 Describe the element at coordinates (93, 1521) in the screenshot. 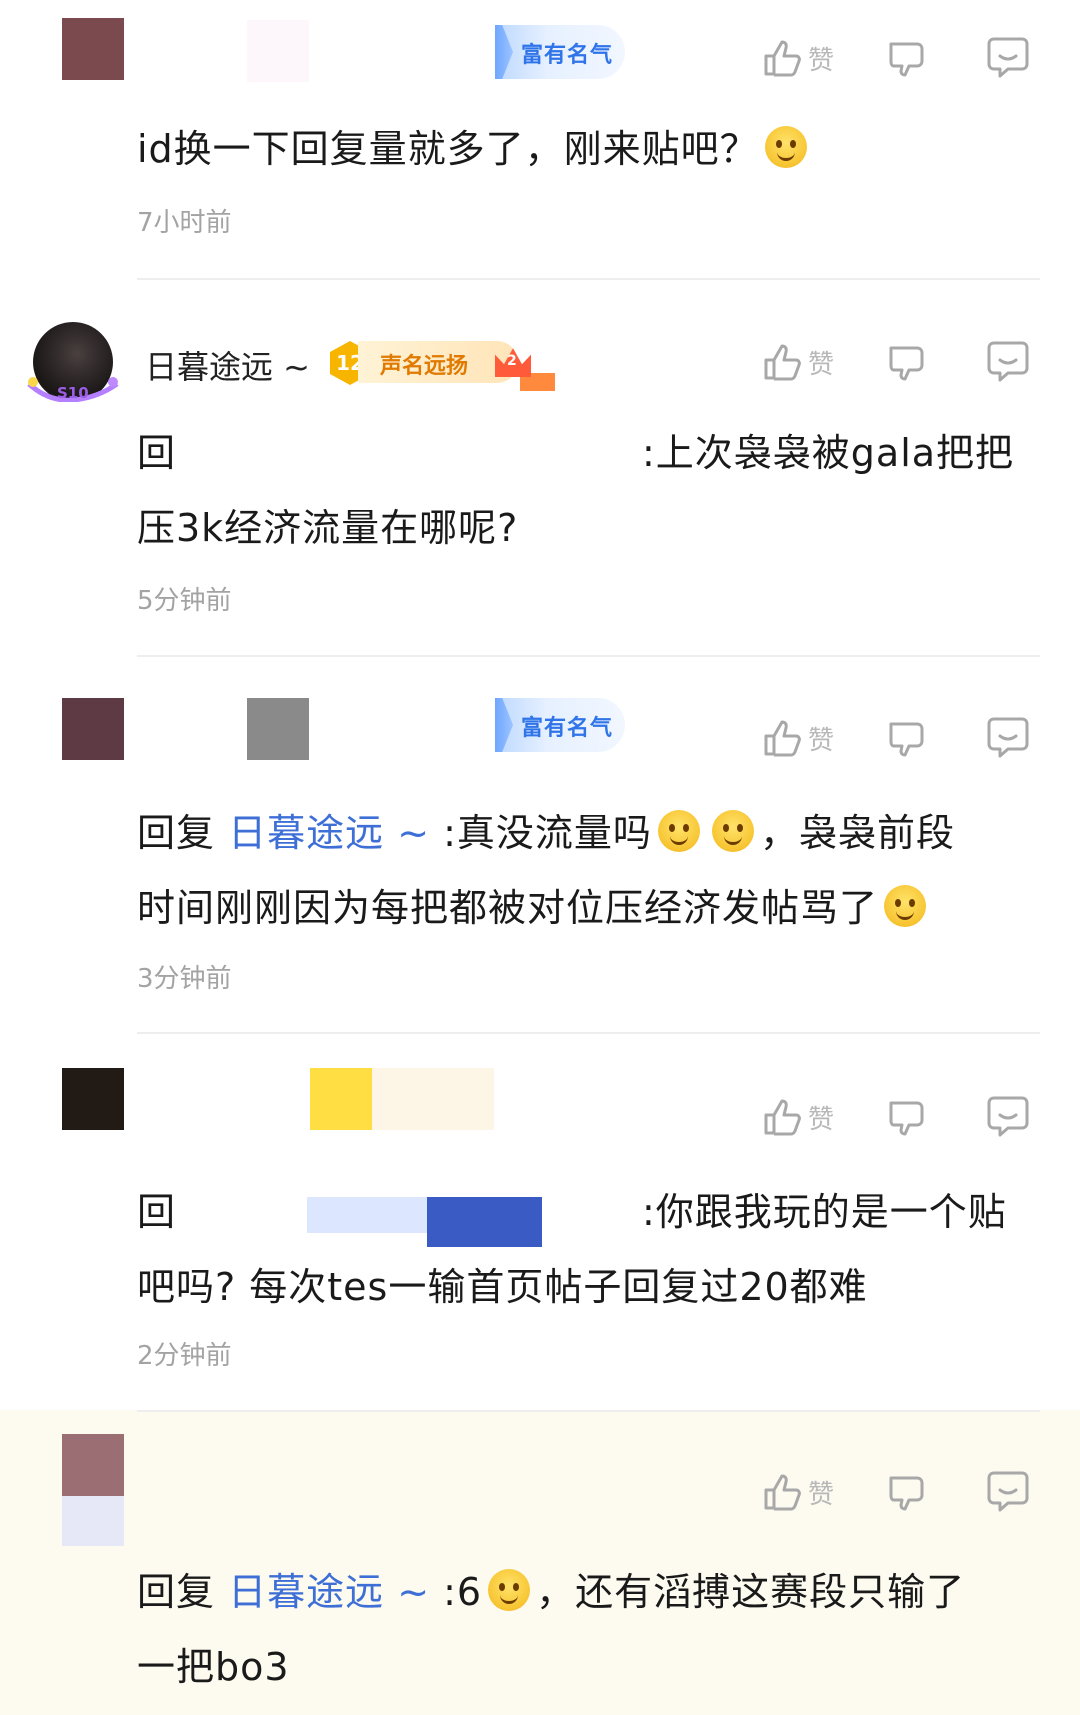

I see `redacted-avatar-part` at that location.